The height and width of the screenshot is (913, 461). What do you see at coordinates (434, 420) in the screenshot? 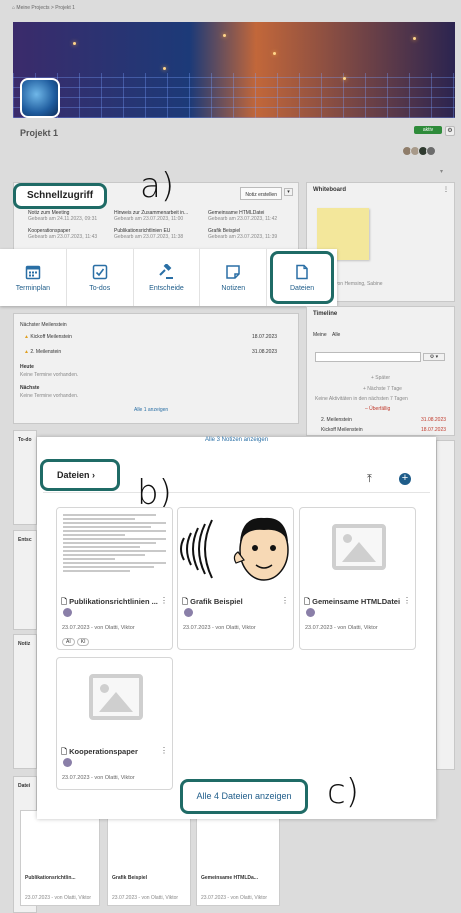
I see `timeline-date: 31.08.2023` at bounding box center [434, 420].